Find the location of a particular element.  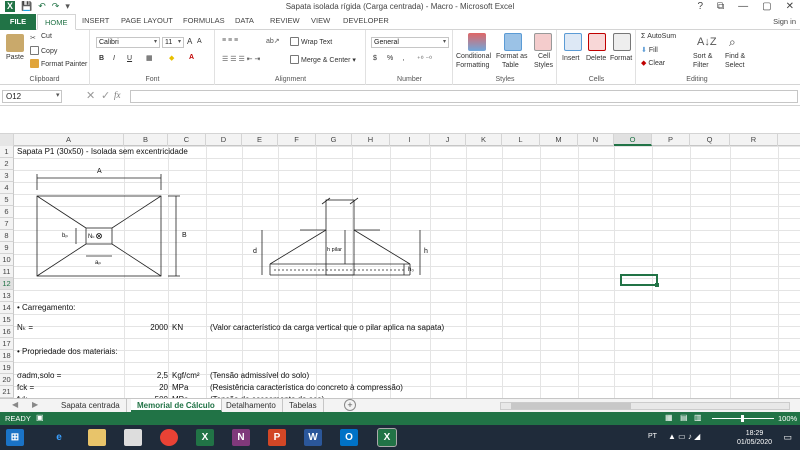

notifications-icon: ▭ is located at coordinates (787, 437).